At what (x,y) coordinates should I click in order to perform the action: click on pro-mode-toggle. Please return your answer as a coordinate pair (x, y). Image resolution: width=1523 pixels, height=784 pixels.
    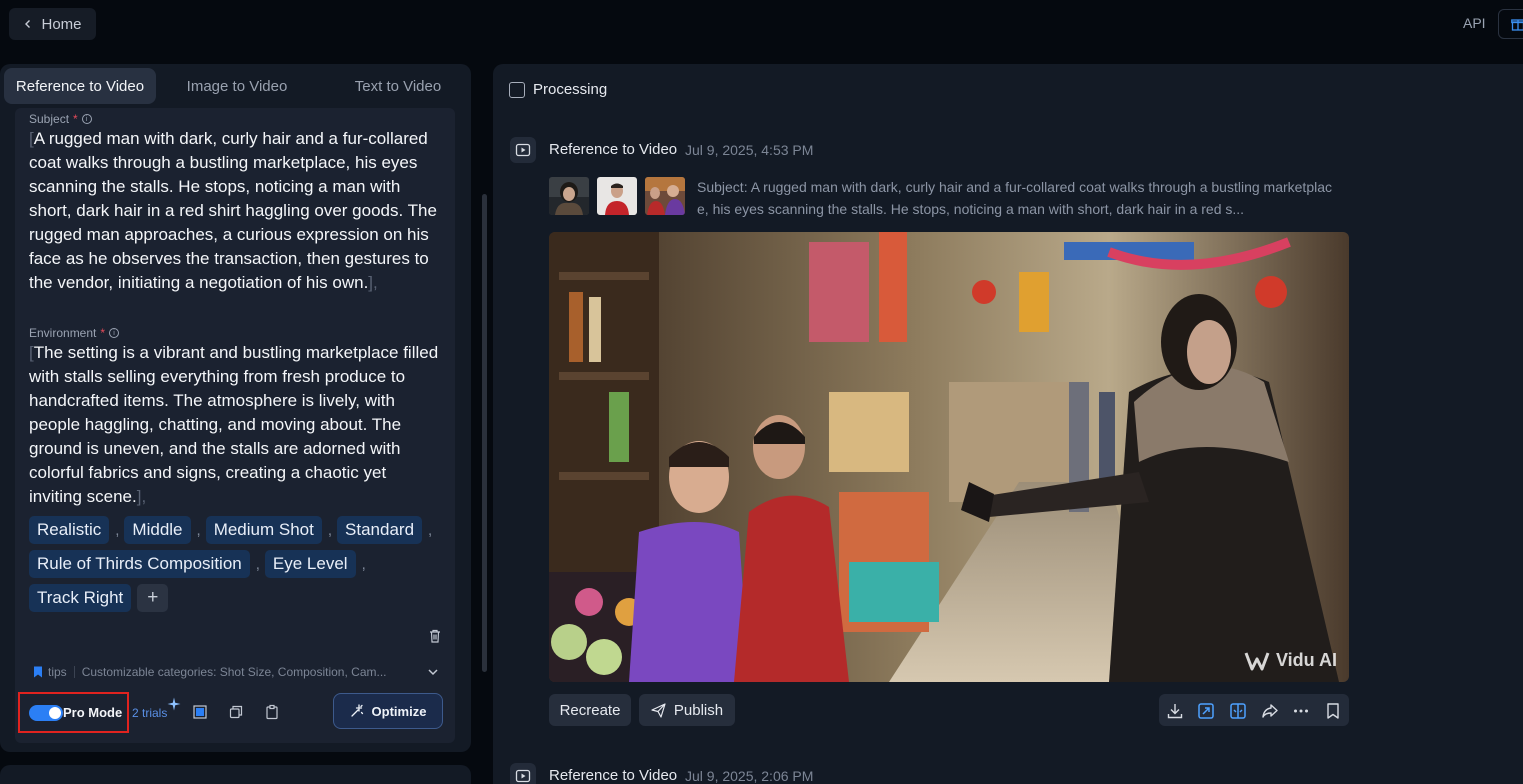
    Looking at the image, I should click on (46, 713).